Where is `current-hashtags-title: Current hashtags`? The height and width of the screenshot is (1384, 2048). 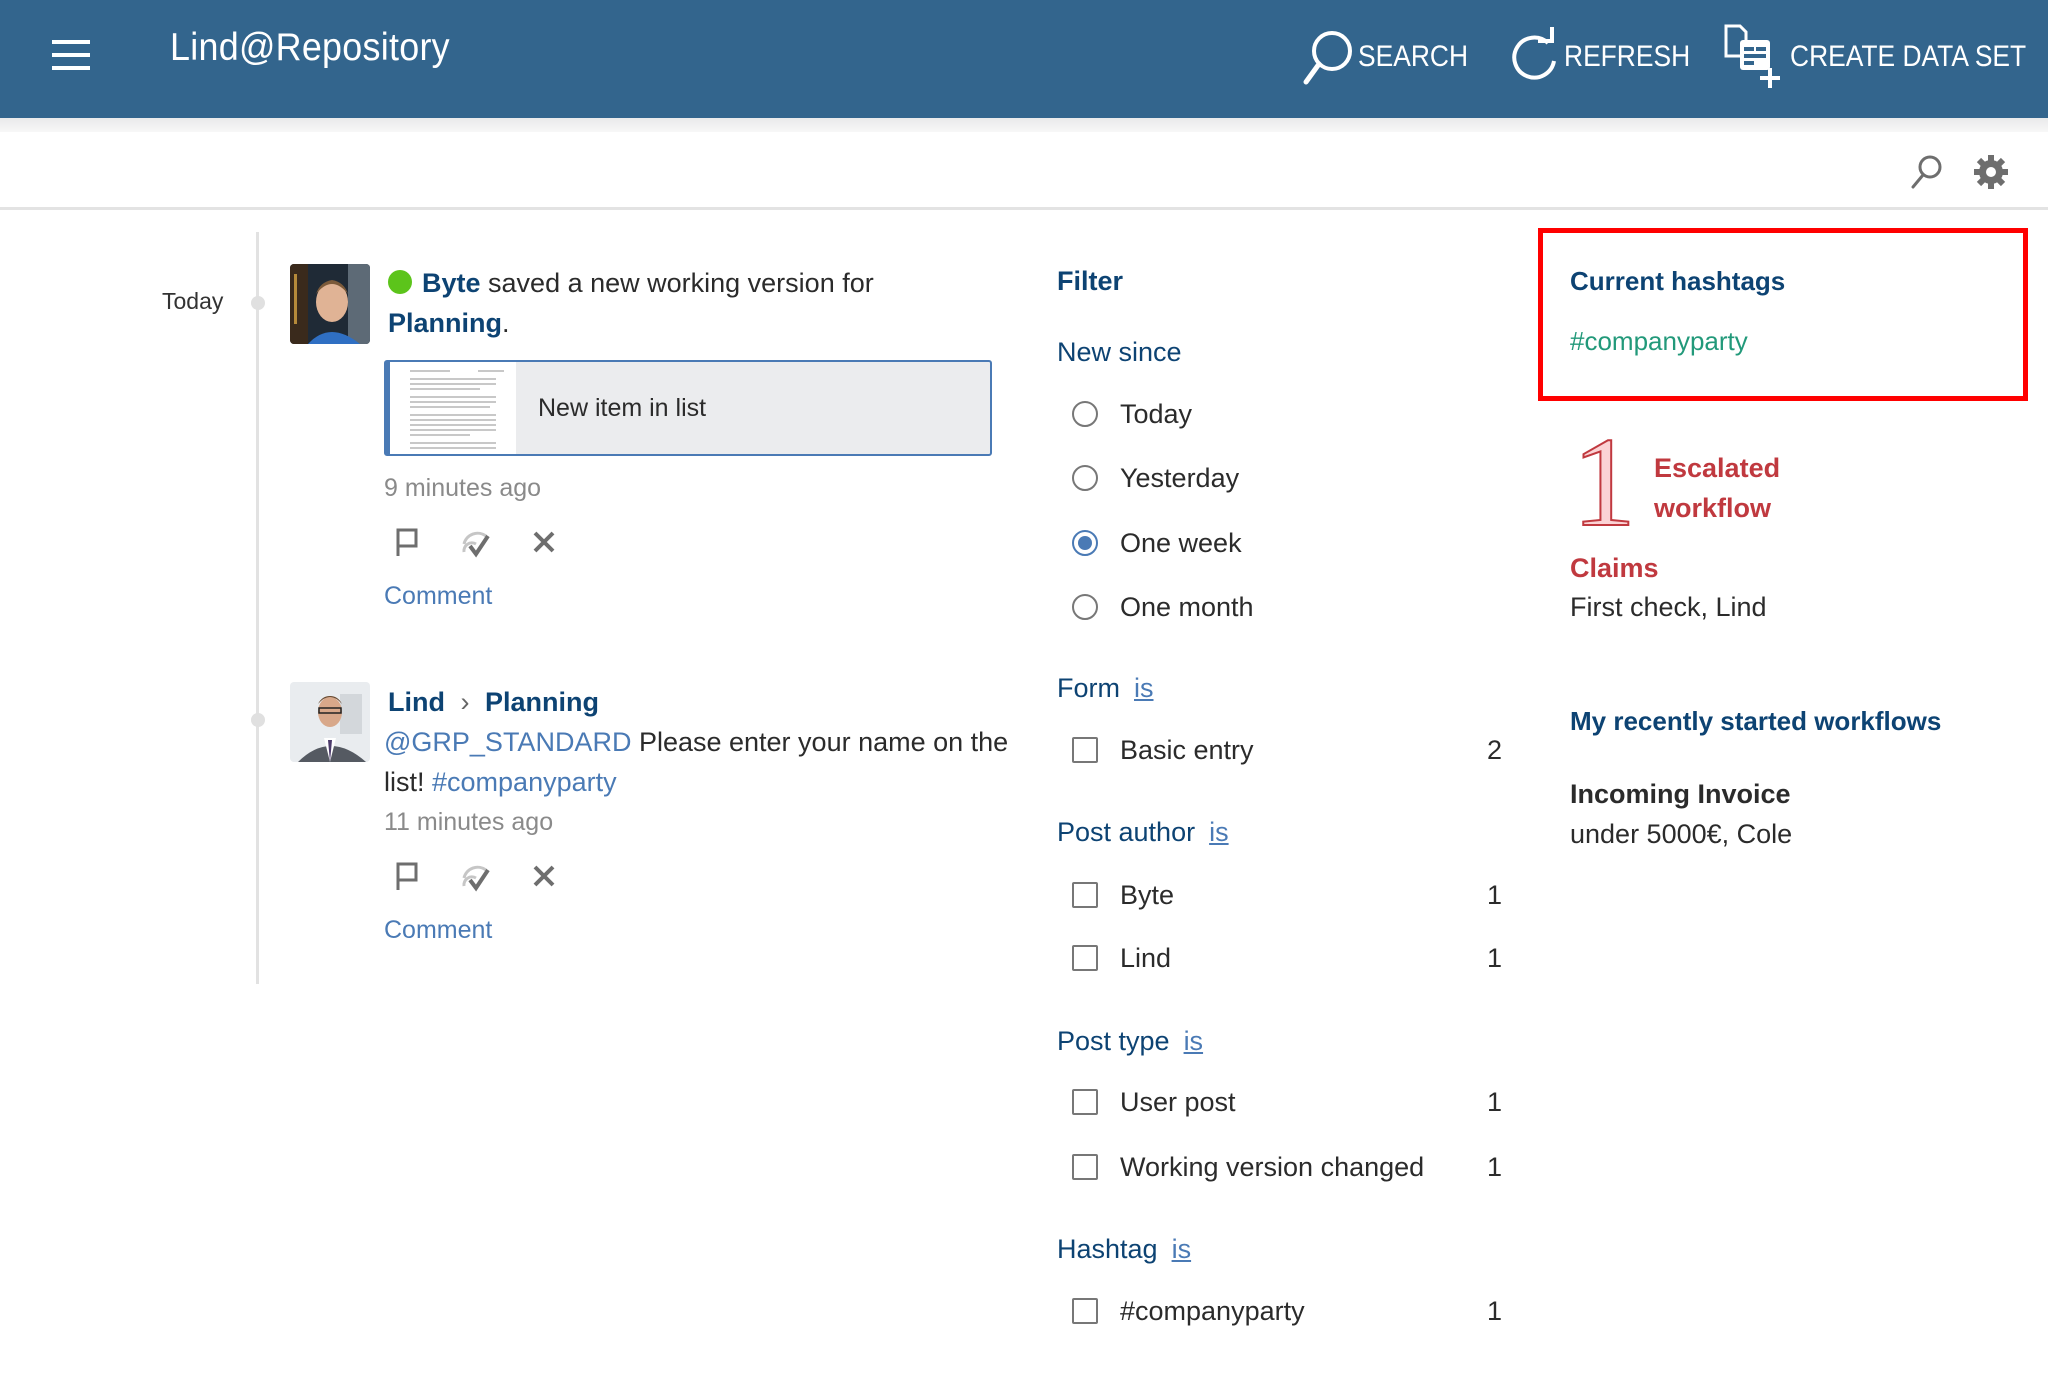 current-hashtags-title: Current hashtags is located at coordinates (1678, 281).